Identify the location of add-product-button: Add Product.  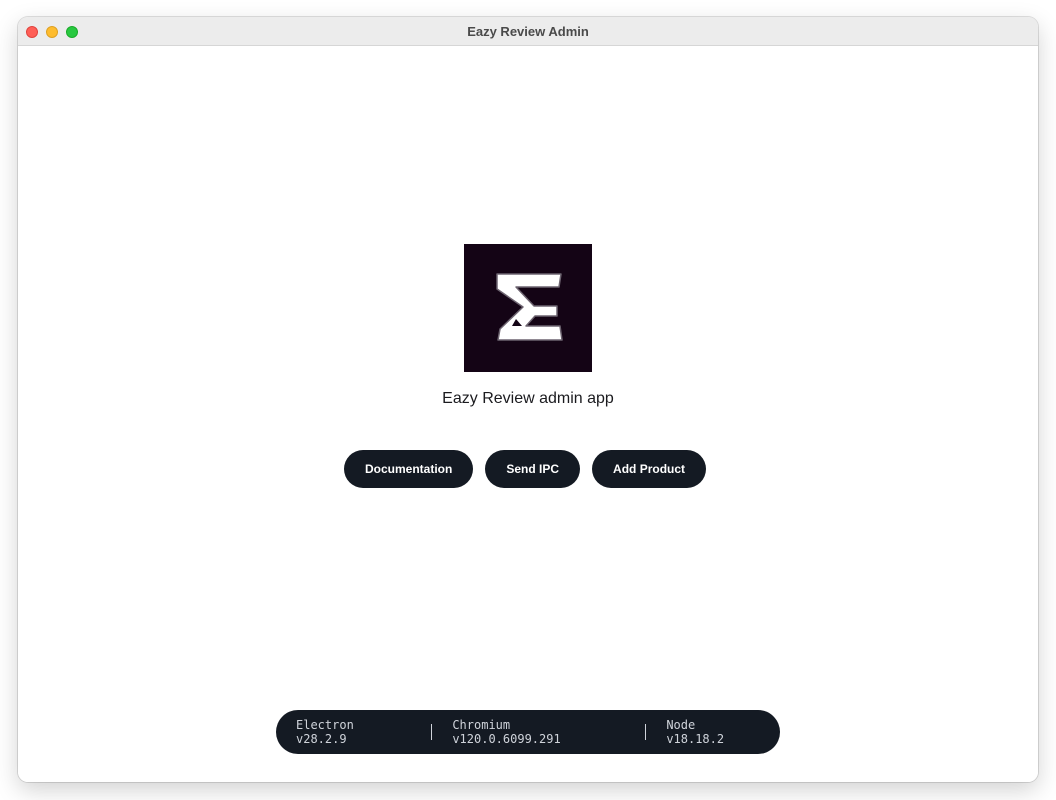
(649, 469).